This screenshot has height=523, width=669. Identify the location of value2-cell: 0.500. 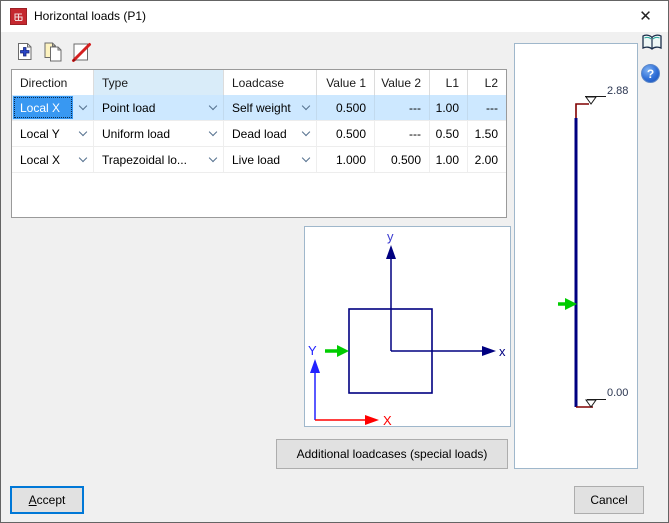
(402, 159).